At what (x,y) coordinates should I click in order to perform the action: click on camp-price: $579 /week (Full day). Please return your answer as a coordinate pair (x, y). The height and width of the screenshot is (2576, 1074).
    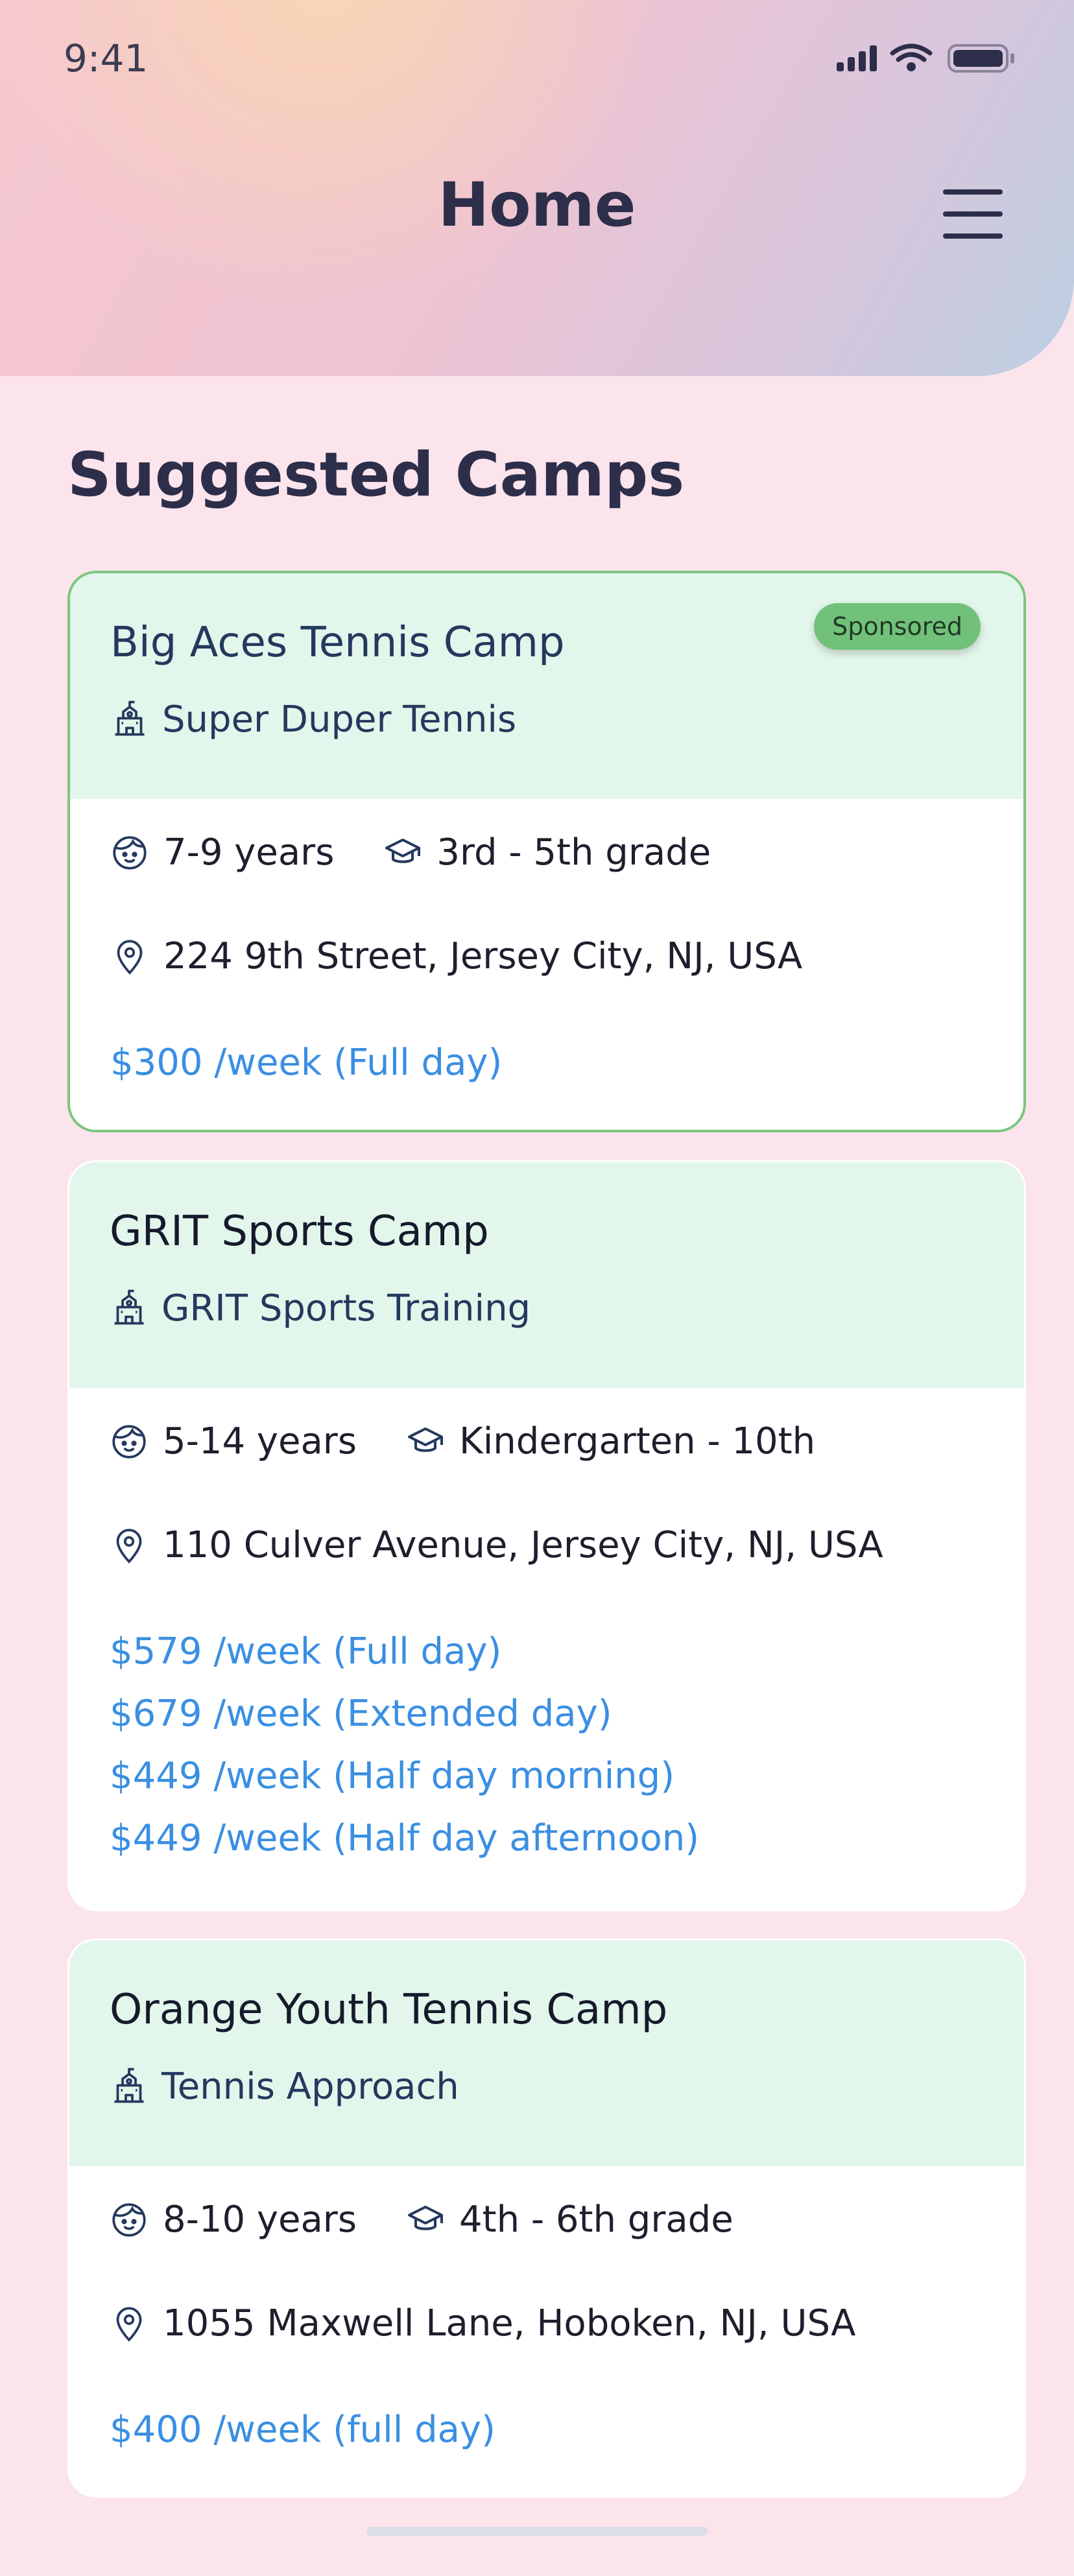
    Looking at the image, I should click on (306, 1651).